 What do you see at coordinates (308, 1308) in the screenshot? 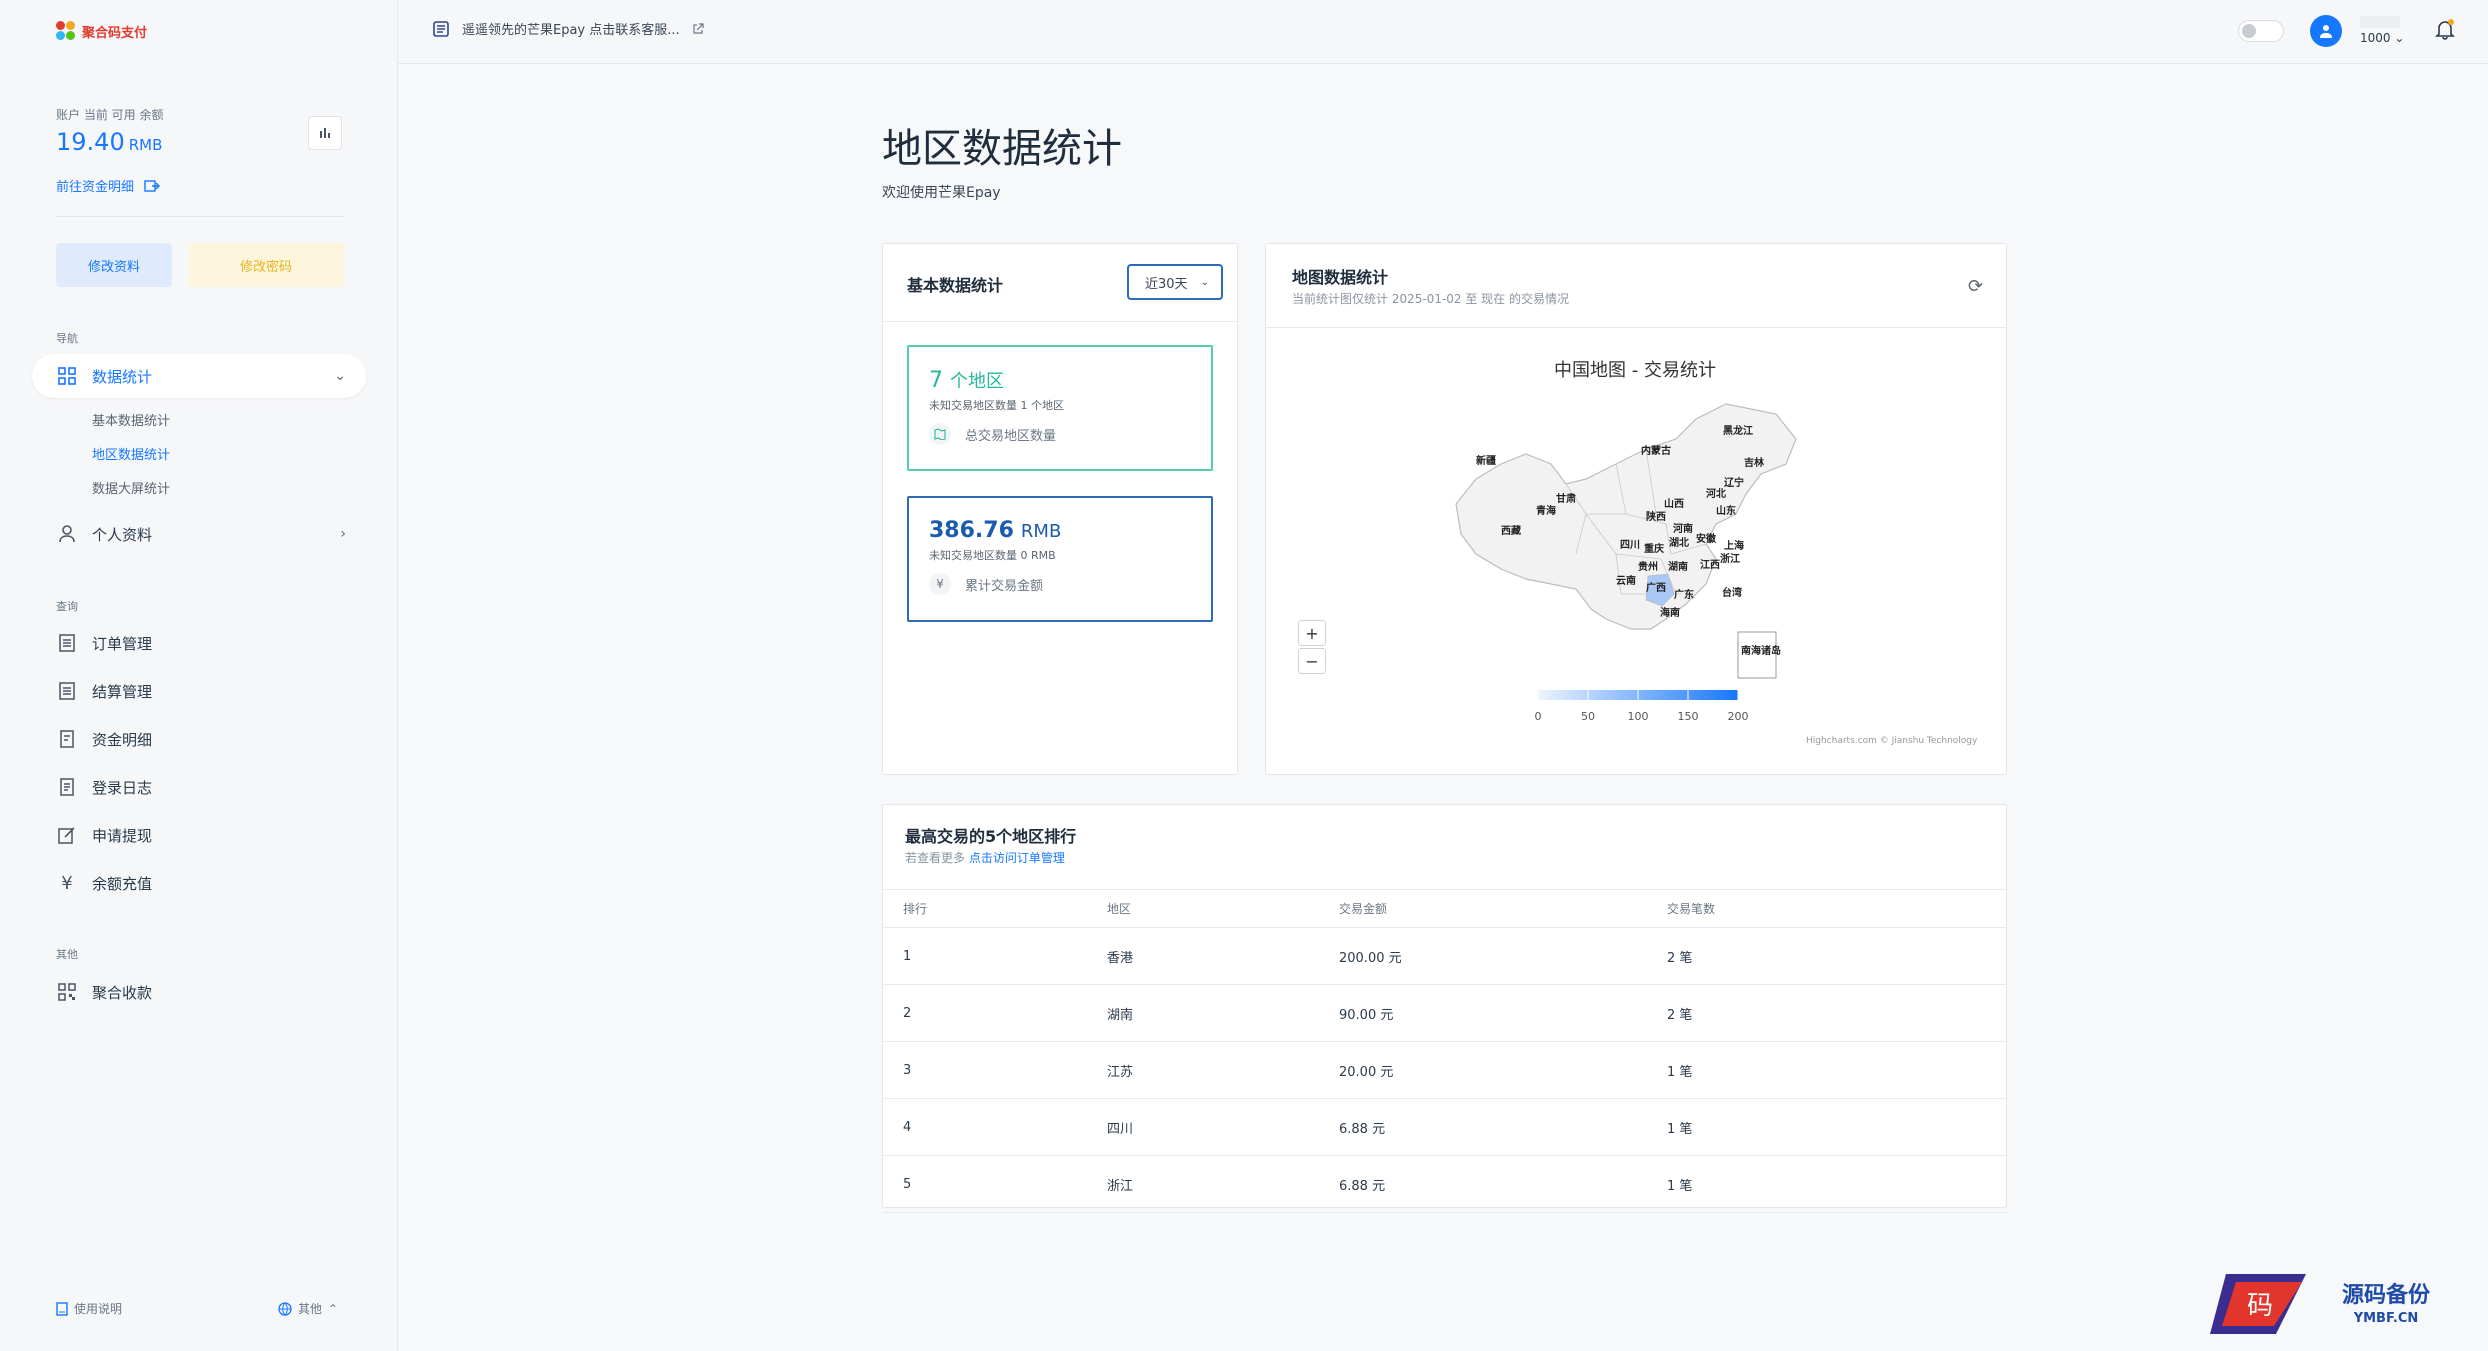
I see `language-switch: 其他 ⌃` at bounding box center [308, 1308].